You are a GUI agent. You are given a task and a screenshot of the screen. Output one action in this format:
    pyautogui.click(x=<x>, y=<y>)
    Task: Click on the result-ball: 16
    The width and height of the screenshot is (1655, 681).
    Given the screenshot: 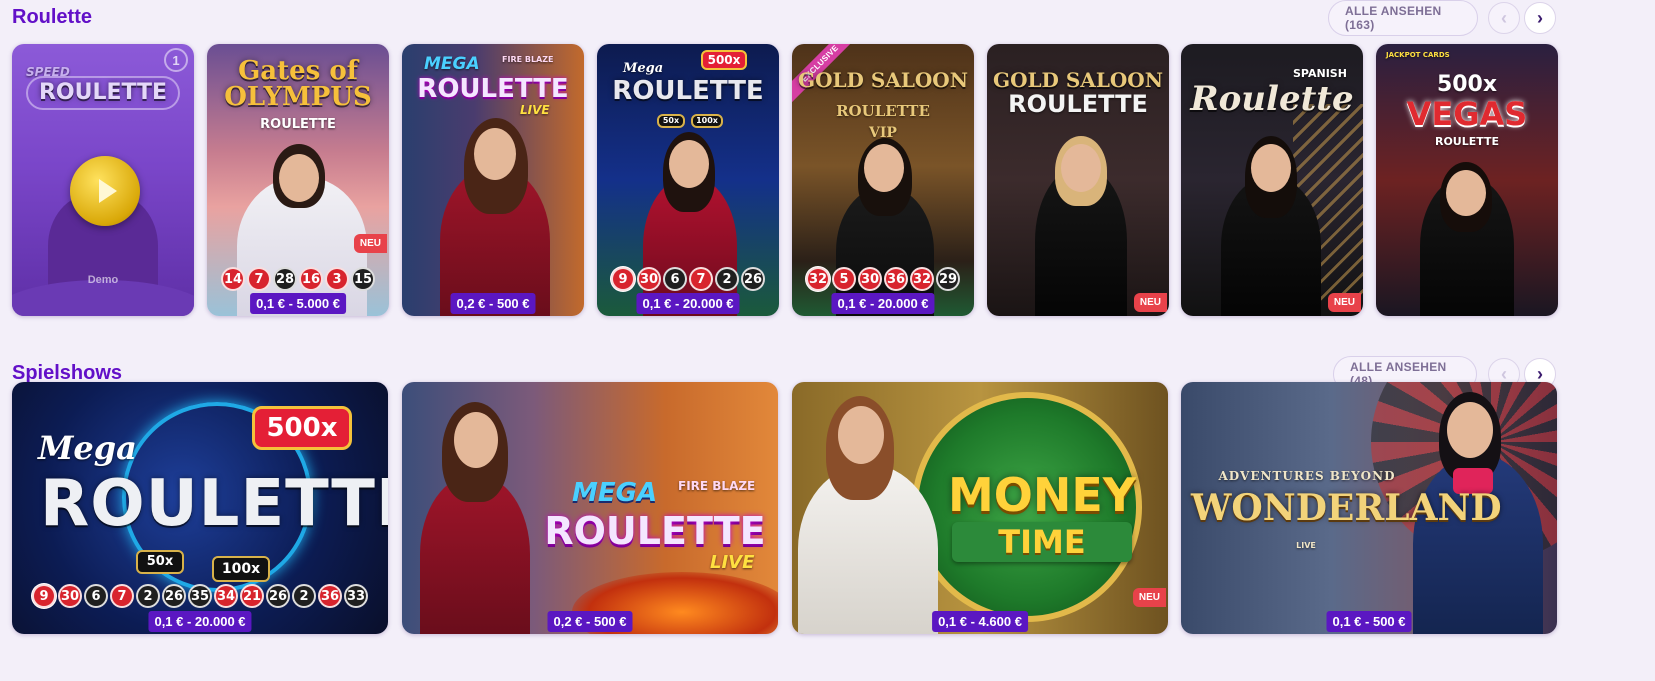 What is the action you would take?
    pyautogui.click(x=311, y=279)
    